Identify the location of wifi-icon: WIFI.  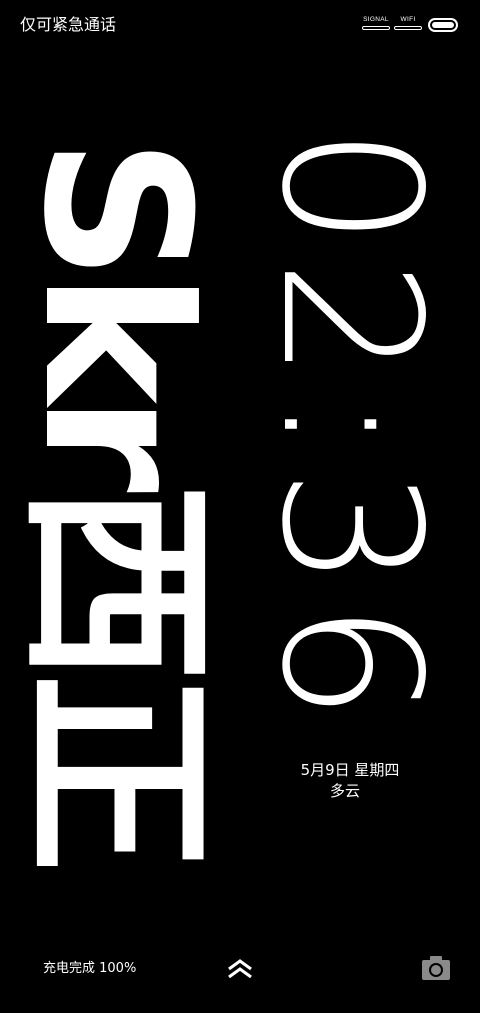
(408, 25).